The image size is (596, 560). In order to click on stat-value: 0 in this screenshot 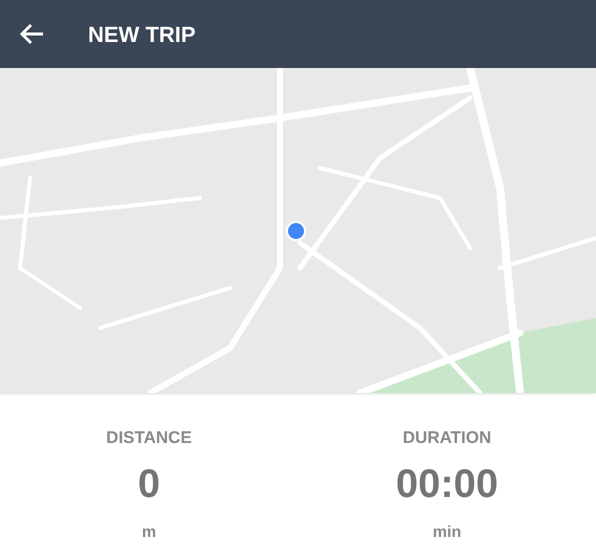, I will do `click(149, 484)`.